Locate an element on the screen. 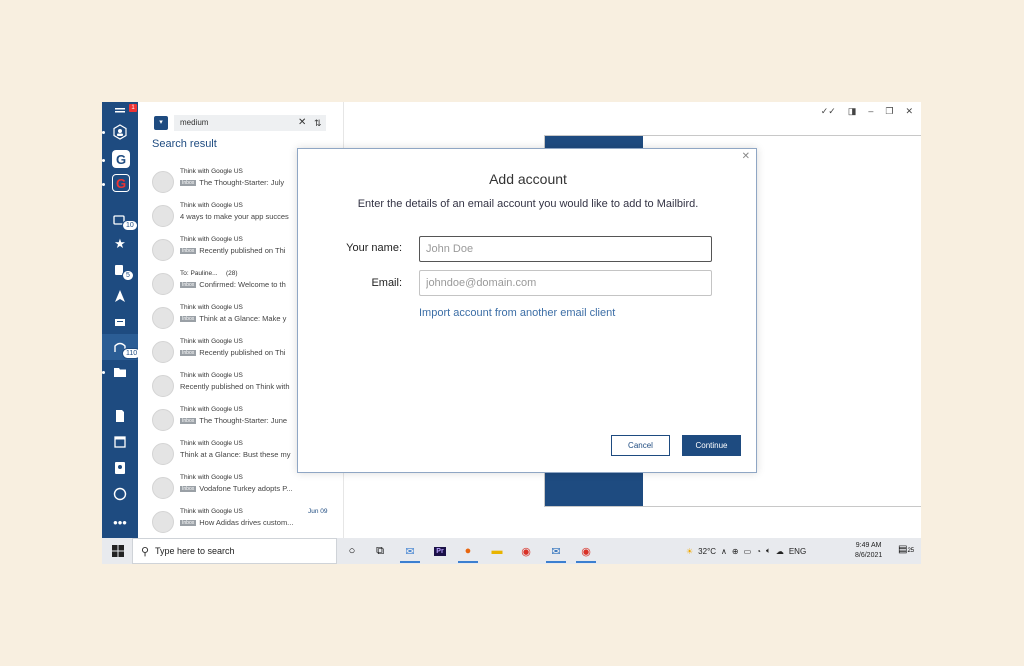 This screenshot has width=1024, height=666. minimize-icon: – is located at coordinates (870, 113).